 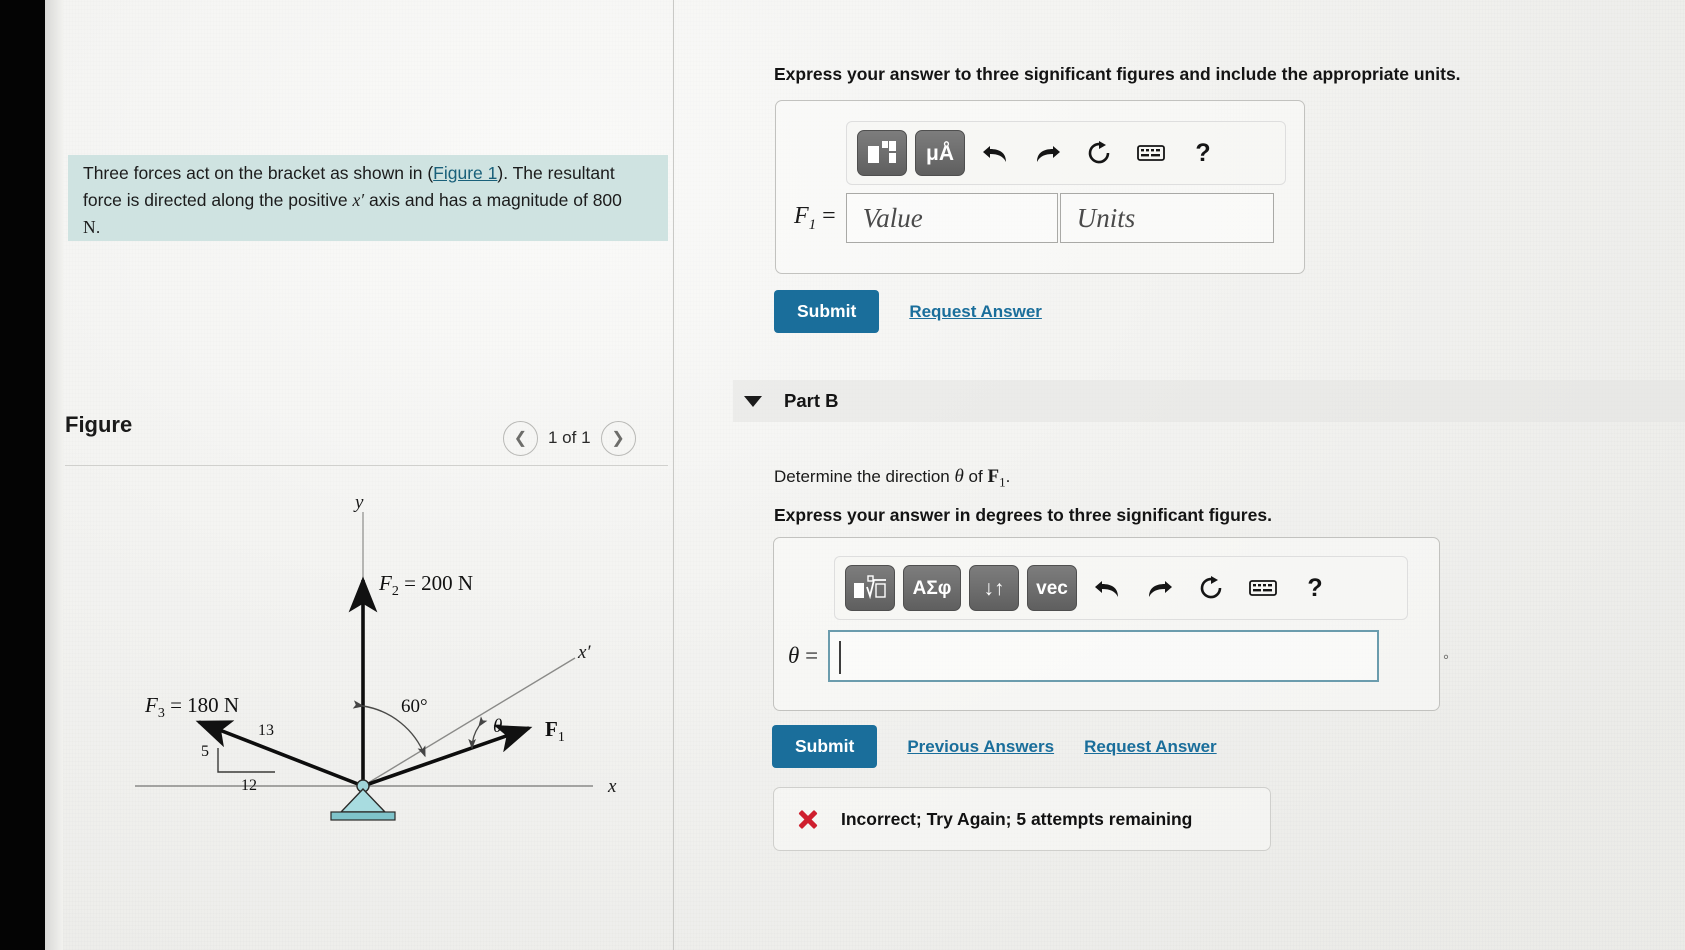 I want to click on updown-arrows-label: ↓↑, so click(x=994, y=588).